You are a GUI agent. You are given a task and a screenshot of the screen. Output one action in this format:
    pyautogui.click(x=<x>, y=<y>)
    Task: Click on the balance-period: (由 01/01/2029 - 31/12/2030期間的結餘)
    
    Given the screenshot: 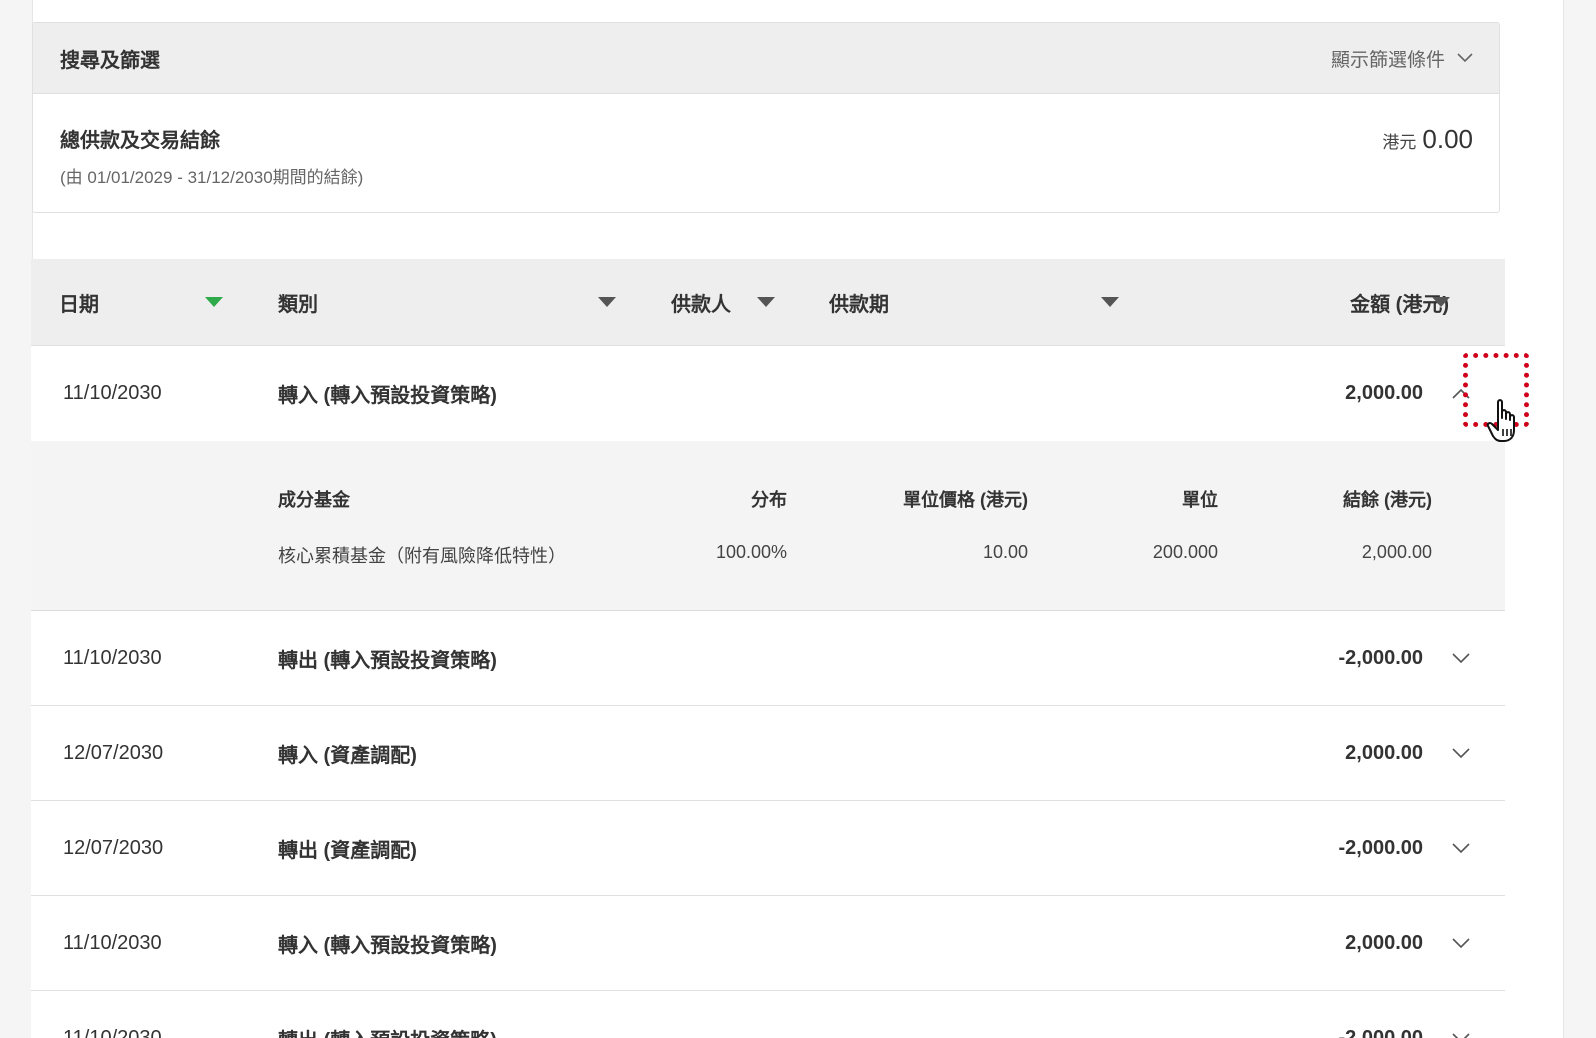 What is the action you would take?
    pyautogui.click(x=212, y=177)
    